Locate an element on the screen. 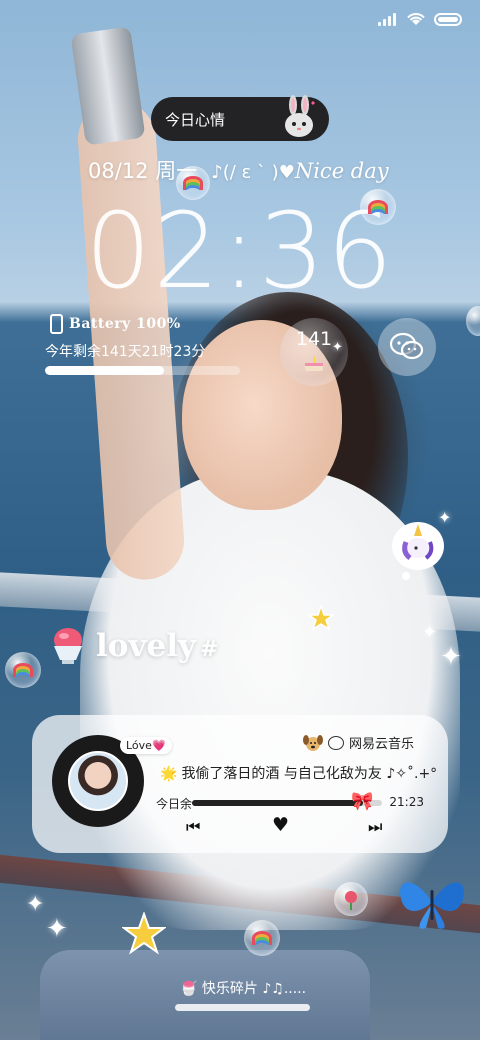 This screenshot has height=1040, width=480. lovely-hash: # is located at coordinates (209, 649).